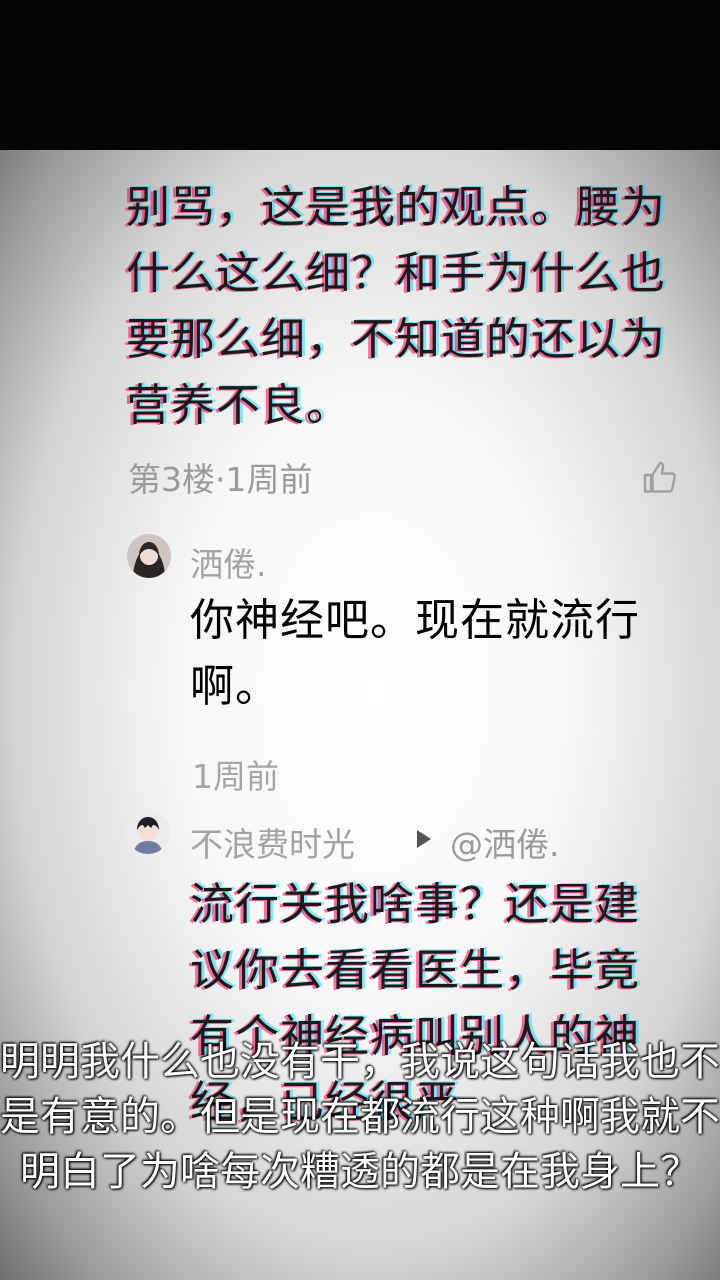 This screenshot has width=720, height=1280. What do you see at coordinates (272, 842) in the screenshot?
I see `reply-username: 不浪费时光` at bounding box center [272, 842].